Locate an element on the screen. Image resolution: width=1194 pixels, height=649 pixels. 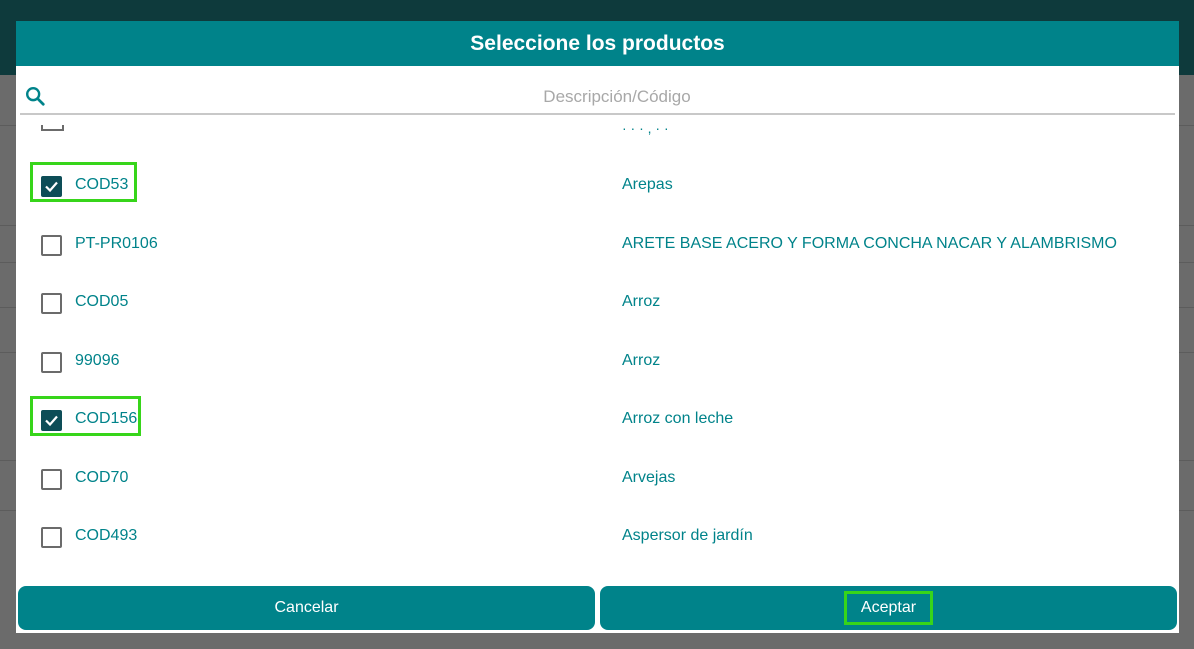
accept-button-label: Aceptar is located at coordinates (888, 608).